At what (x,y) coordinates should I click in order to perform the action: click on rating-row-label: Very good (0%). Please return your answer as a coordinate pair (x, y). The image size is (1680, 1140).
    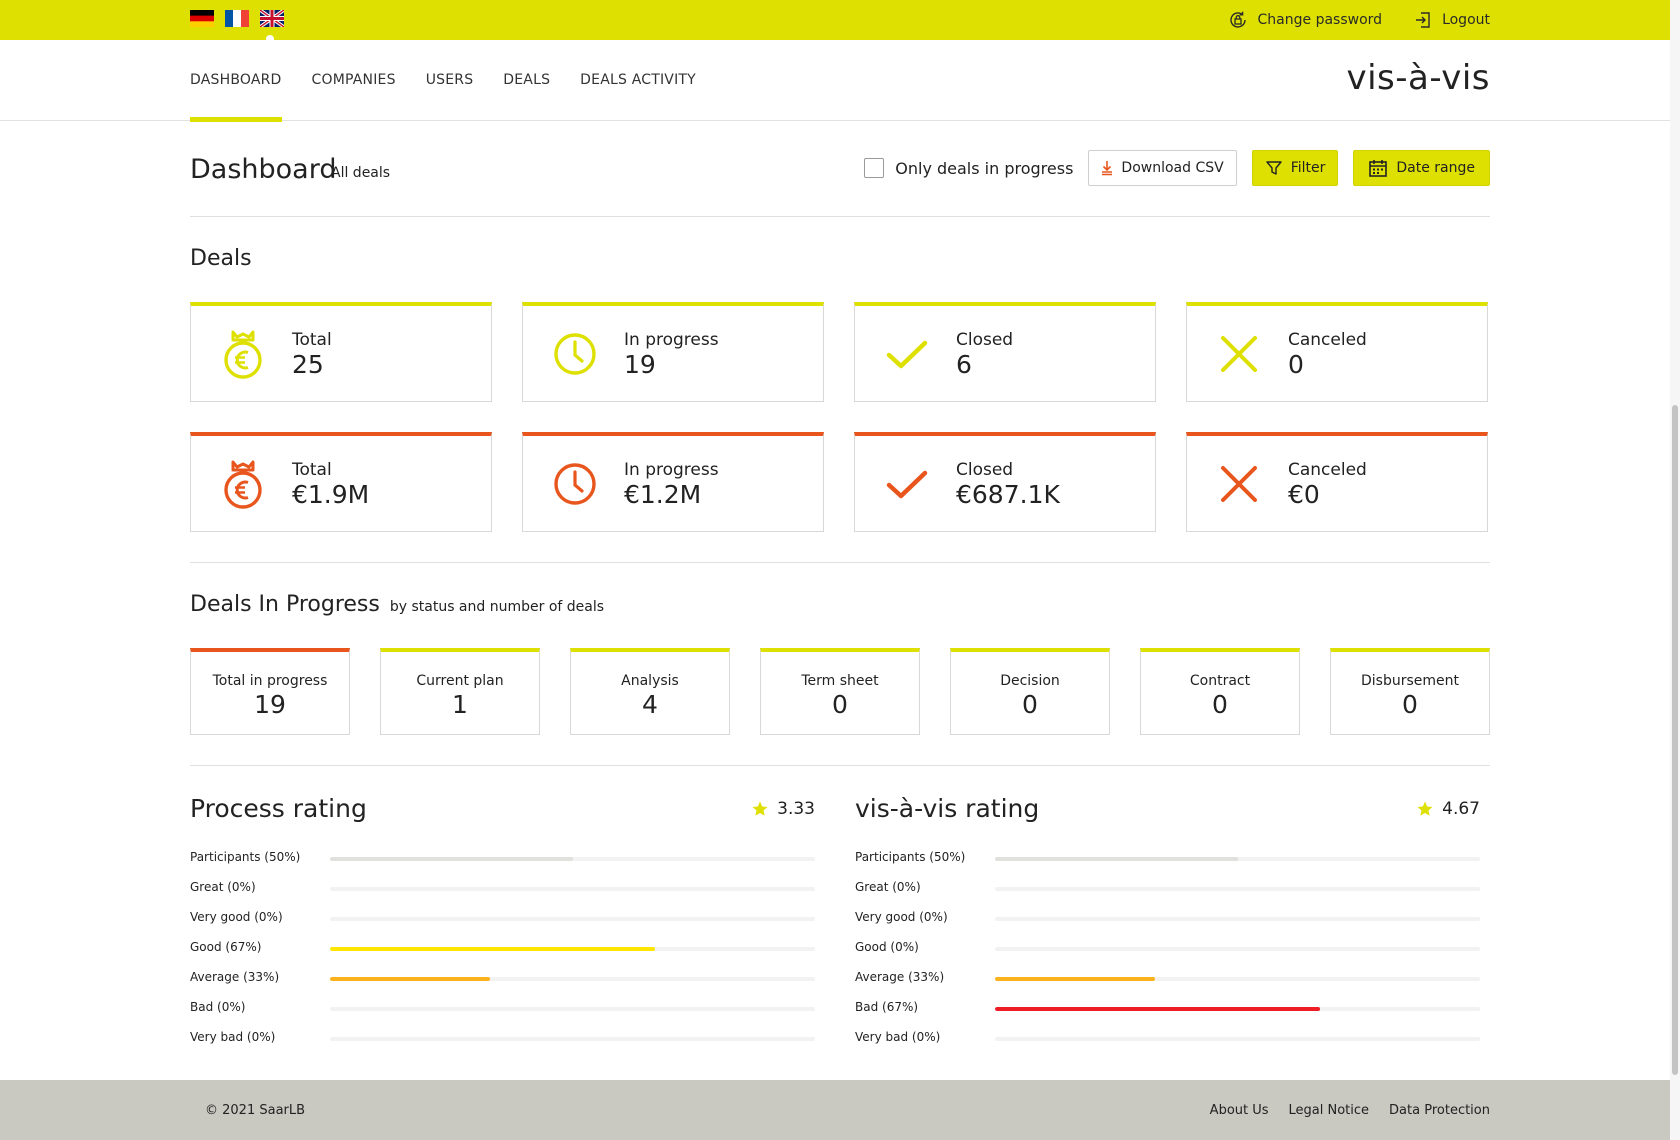
    Looking at the image, I should click on (901, 917).